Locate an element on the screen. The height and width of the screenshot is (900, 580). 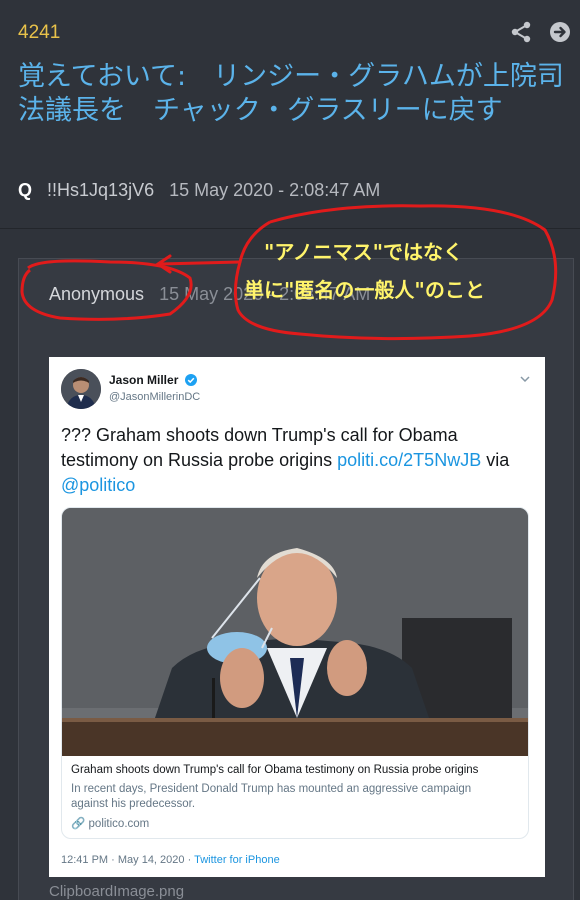
annotation-text-line2: 単に"匿名の一般人"のこと is located at coordinates (364, 290).